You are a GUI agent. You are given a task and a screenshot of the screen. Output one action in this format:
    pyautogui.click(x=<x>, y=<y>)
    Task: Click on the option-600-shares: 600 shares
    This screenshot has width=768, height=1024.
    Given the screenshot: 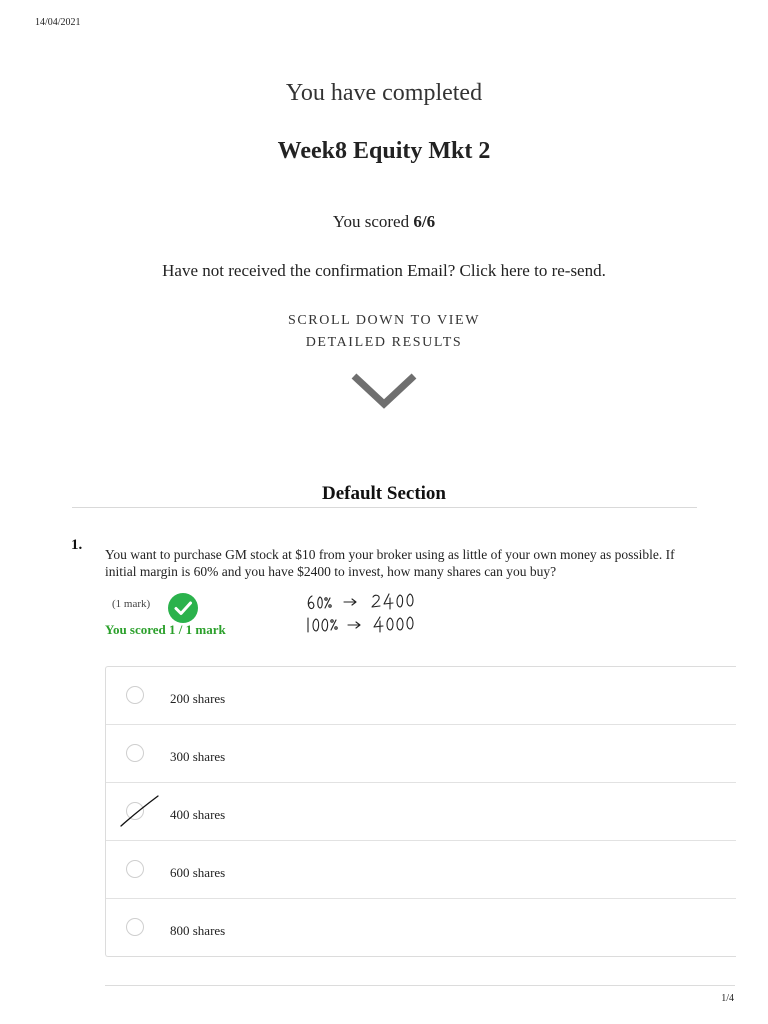 What is the action you would take?
    pyautogui.click(x=421, y=870)
    